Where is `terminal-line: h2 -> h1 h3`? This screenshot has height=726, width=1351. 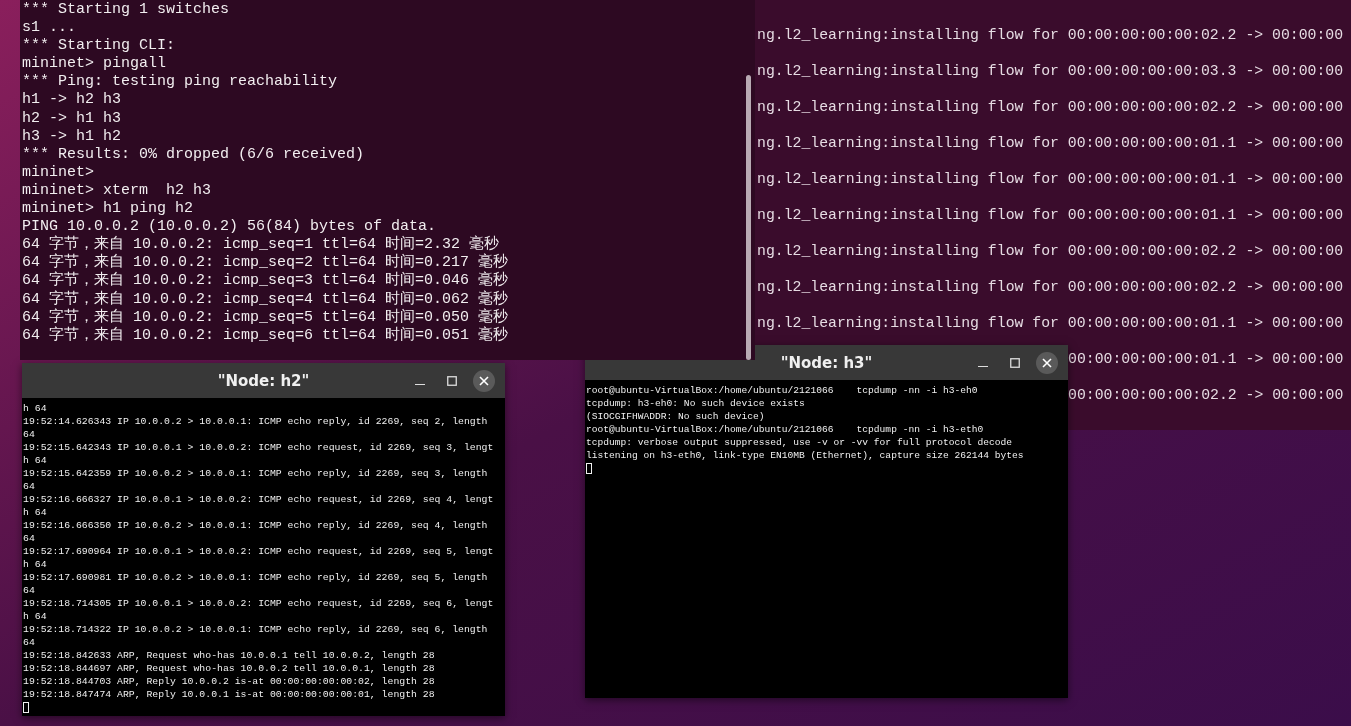 terminal-line: h2 -> h1 h3 is located at coordinates (72, 118).